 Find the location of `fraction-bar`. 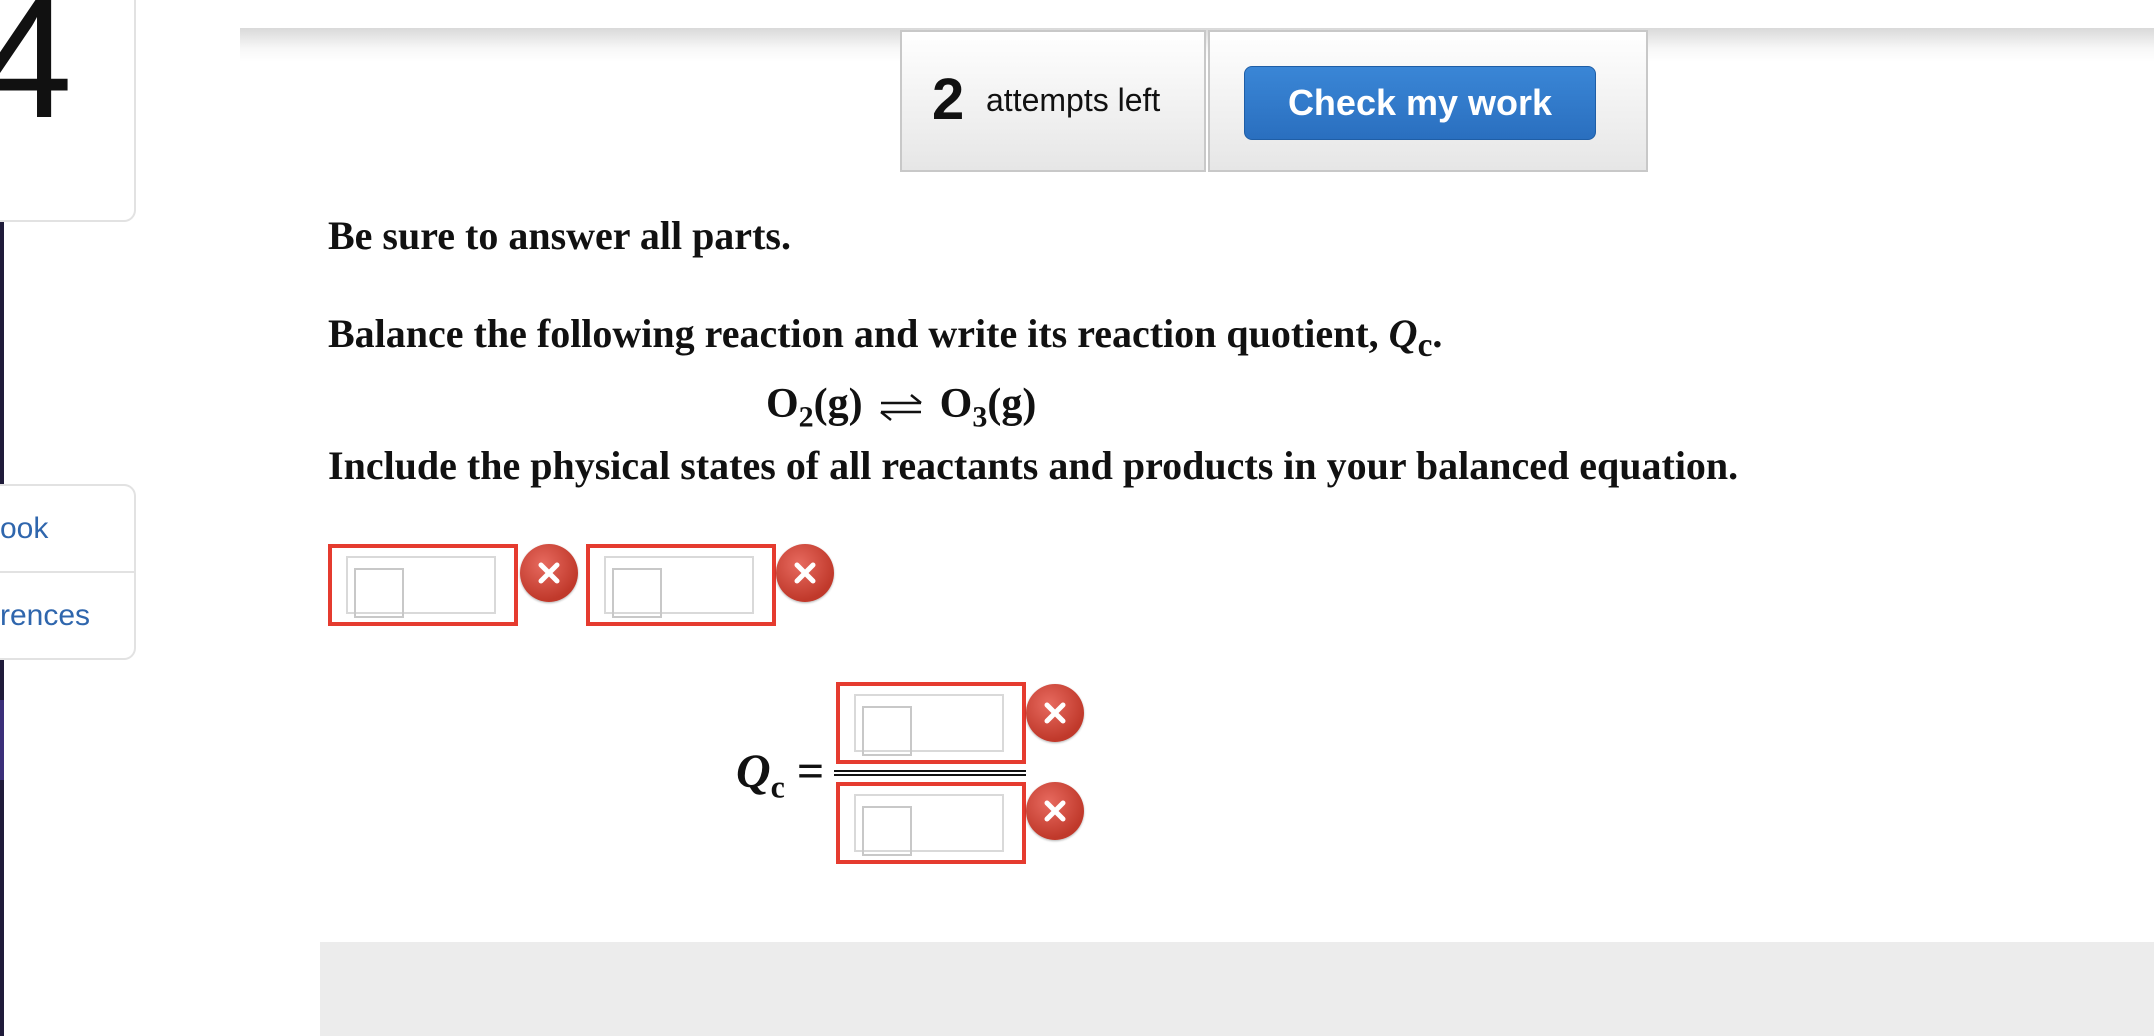

fraction-bar is located at coordinates (930, 773).